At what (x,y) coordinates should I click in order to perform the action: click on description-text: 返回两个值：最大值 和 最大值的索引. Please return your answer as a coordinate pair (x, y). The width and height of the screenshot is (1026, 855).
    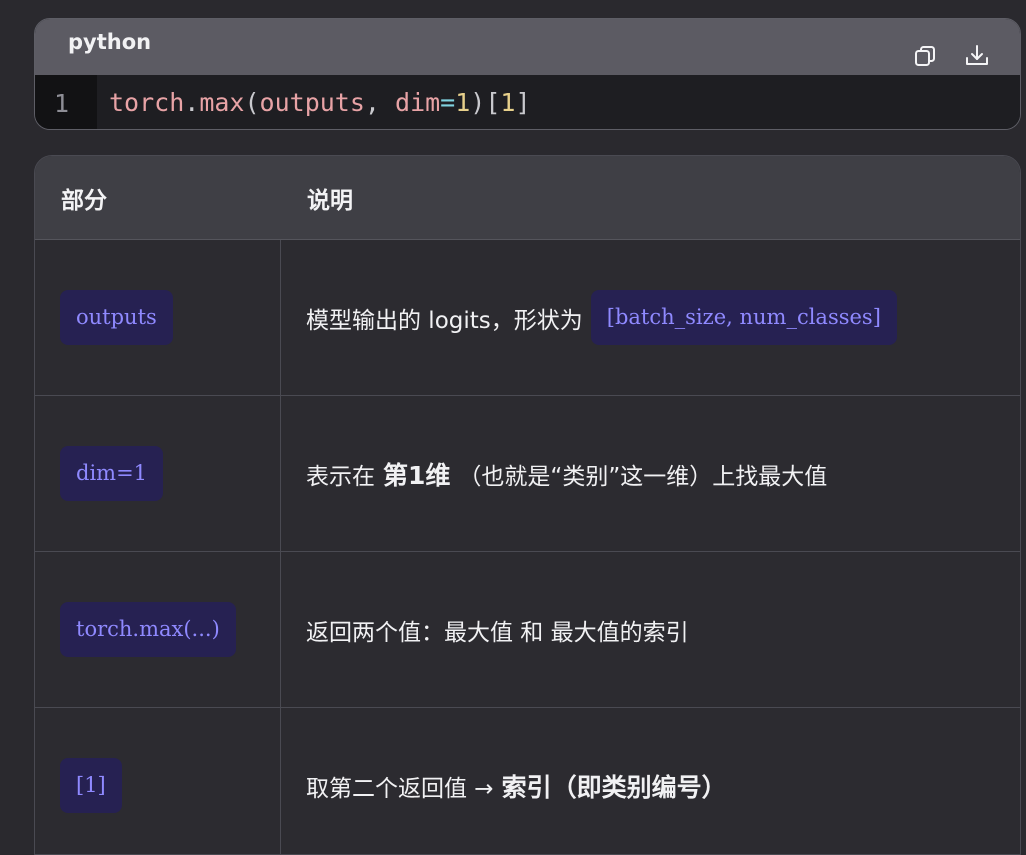
    Looking at the image, I should click on (497, 632).